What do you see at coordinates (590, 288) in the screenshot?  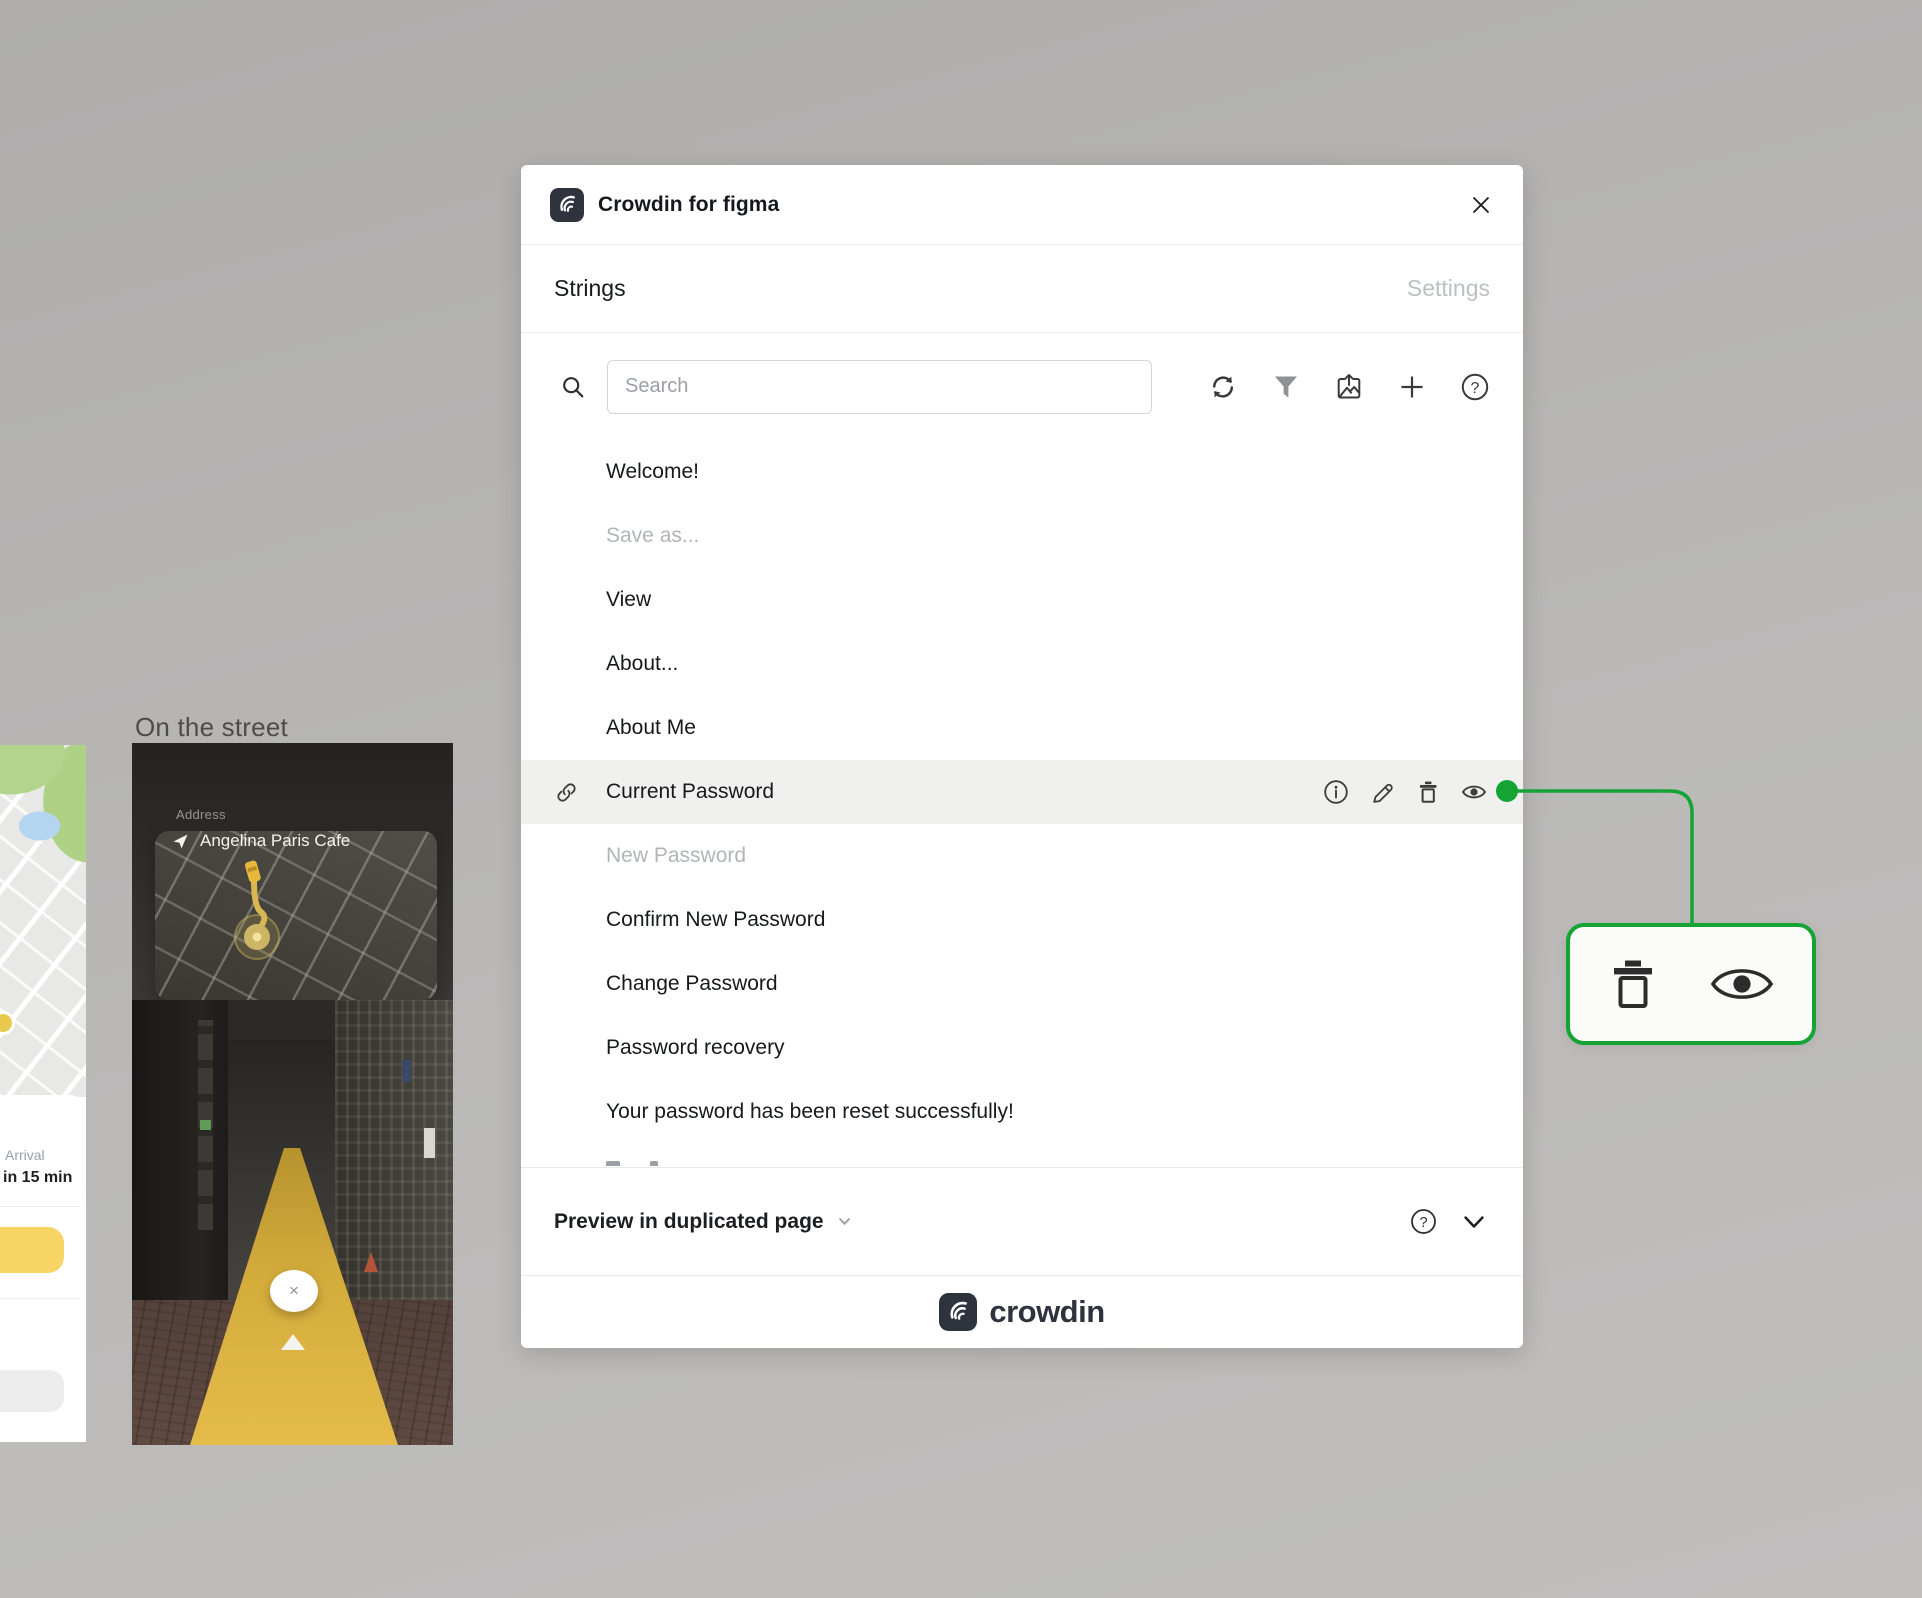 I see `tab-strings: Strings` at bounding box center [590, 288].